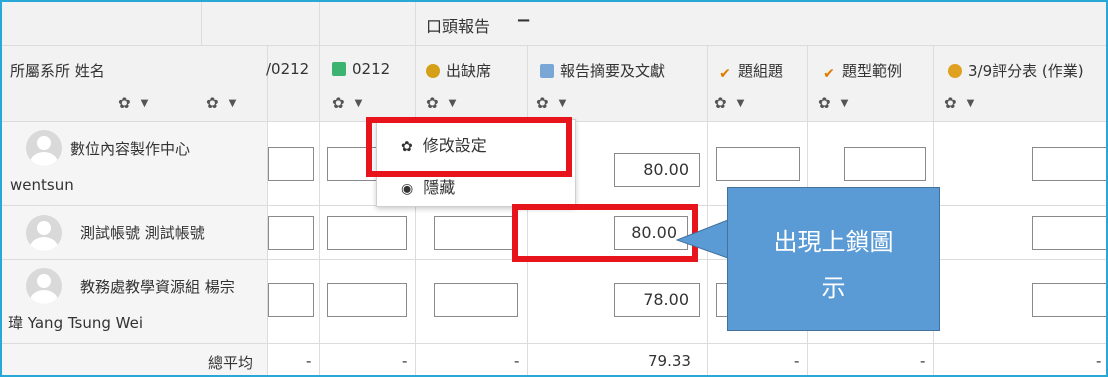 The height and width of the screenshot is (377, 1108). Describe the element at coordinates (293, 84) in the screenshot. I see `column-header-item-0: /0212` at that location.